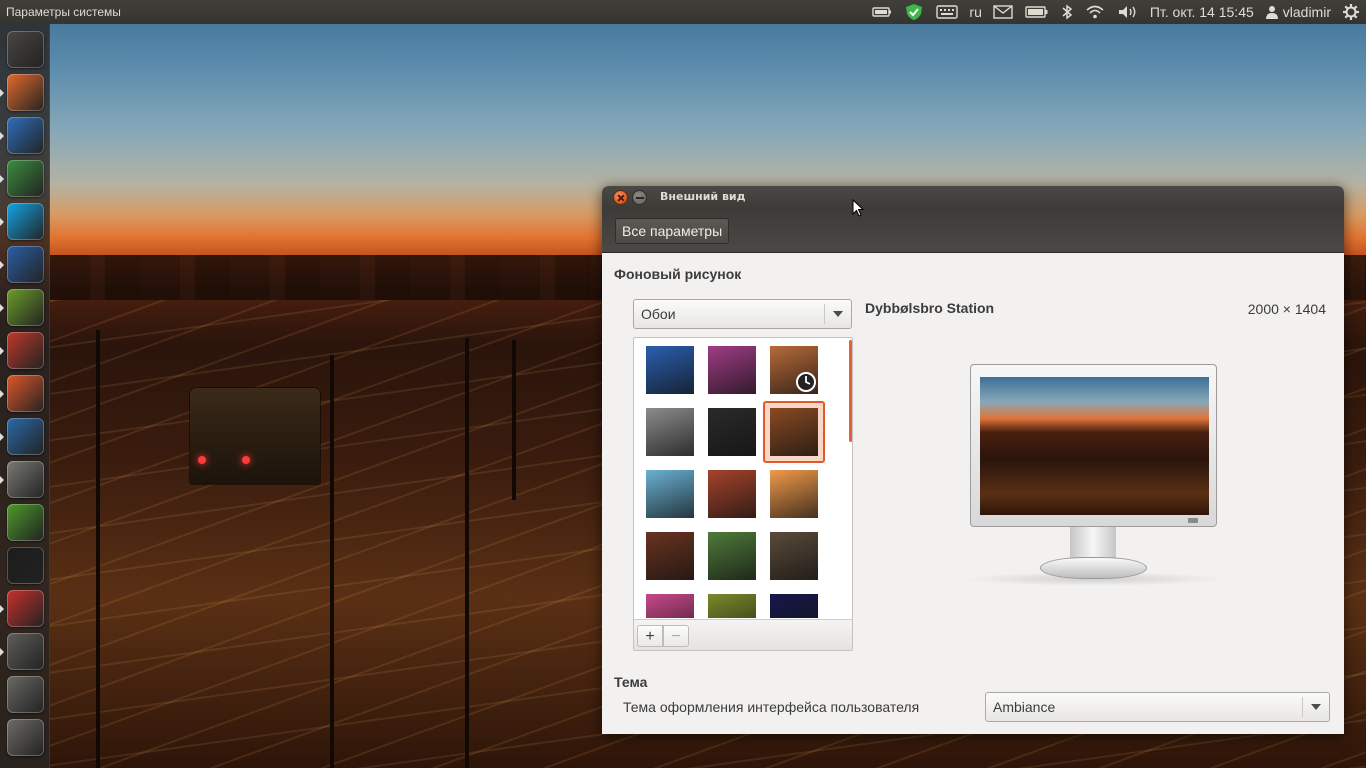 The height and width of the screenshot is (768, 1366). What do you see at coordinates (25, 350) in the screenshot?
I see `libreoffice-icon` at bounding box center [25, 350].